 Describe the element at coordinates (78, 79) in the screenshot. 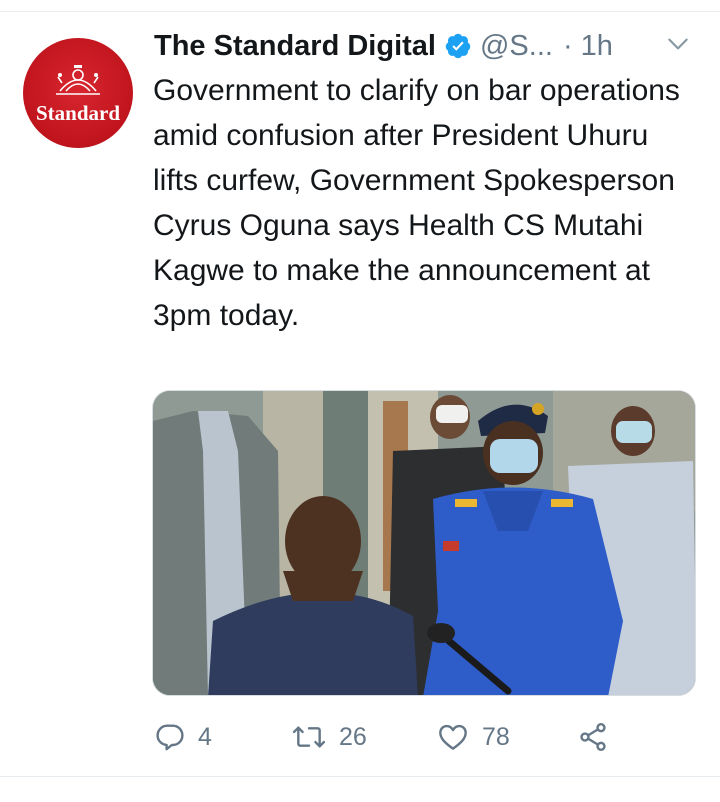

I see `standard-crest-icon` at that location.